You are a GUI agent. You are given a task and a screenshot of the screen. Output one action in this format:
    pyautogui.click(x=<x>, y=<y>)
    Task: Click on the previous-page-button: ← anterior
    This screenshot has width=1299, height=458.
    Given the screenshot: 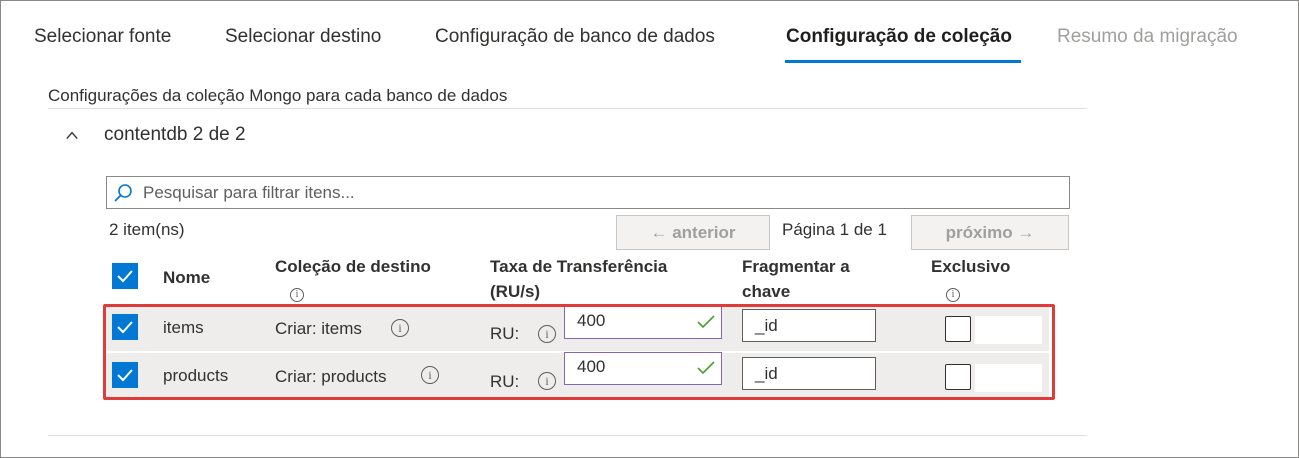 What is the action you would take?
    pyautogui.click(x=693, y=232)
    